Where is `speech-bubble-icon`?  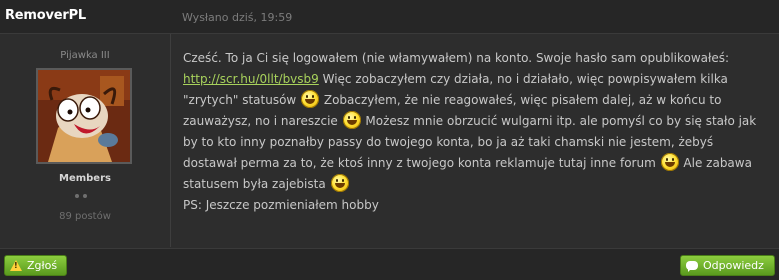 speech-bubble-icon is located at coordinates (692, 266).